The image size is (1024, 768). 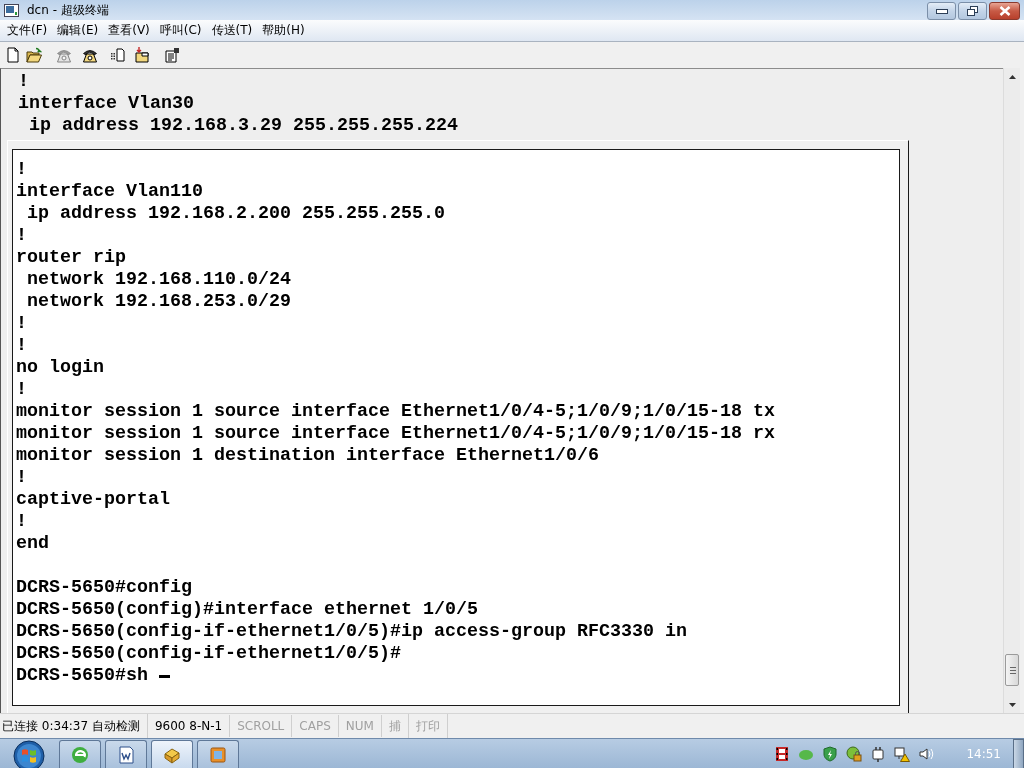 I want to click on folder-arrow-icon, so click(x=142, y=55).